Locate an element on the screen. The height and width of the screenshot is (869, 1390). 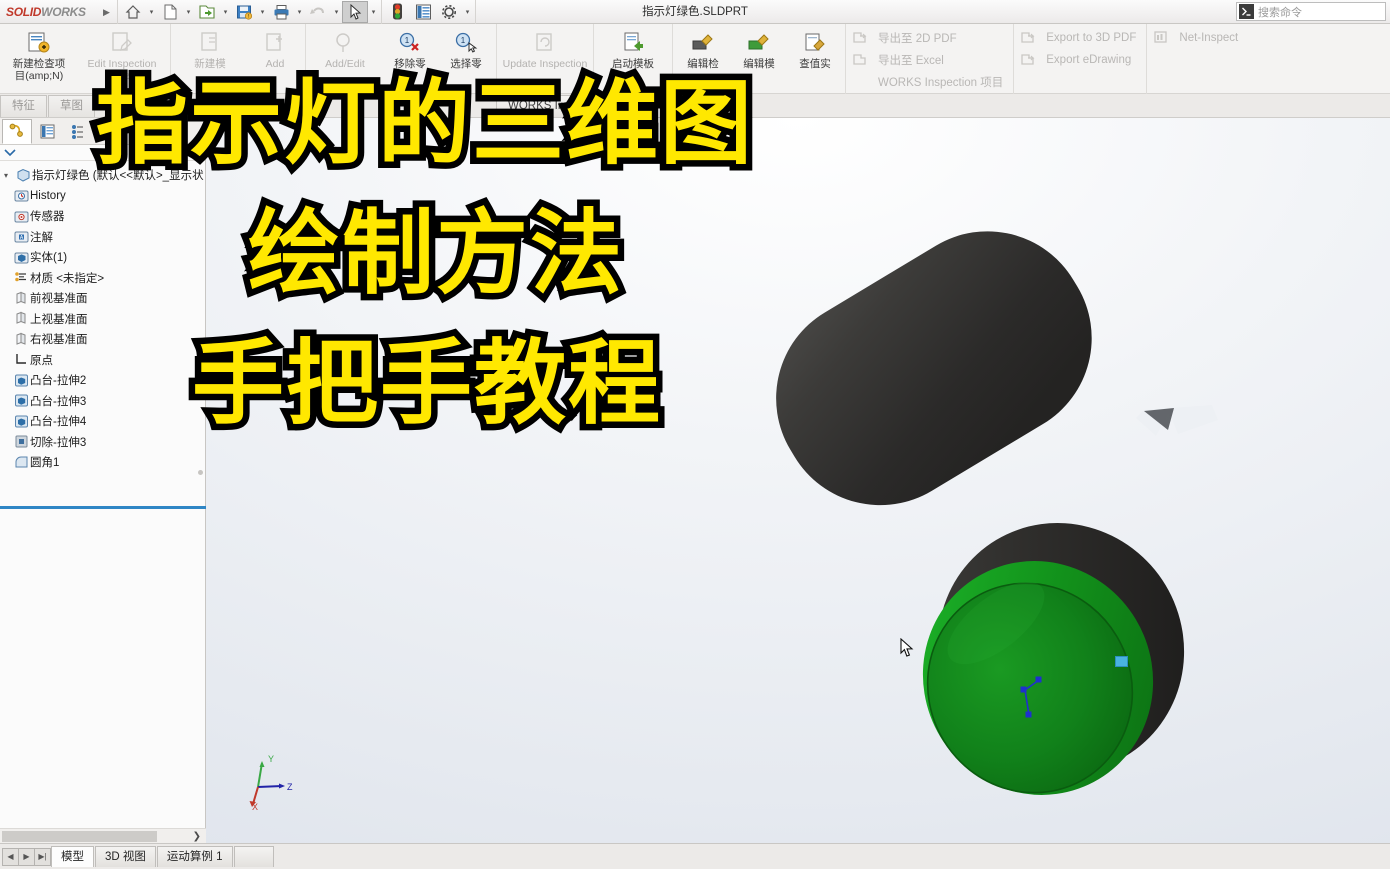
export-3d-pdf-item: Export to 3D PDF is located at coordinates (1078, 38).